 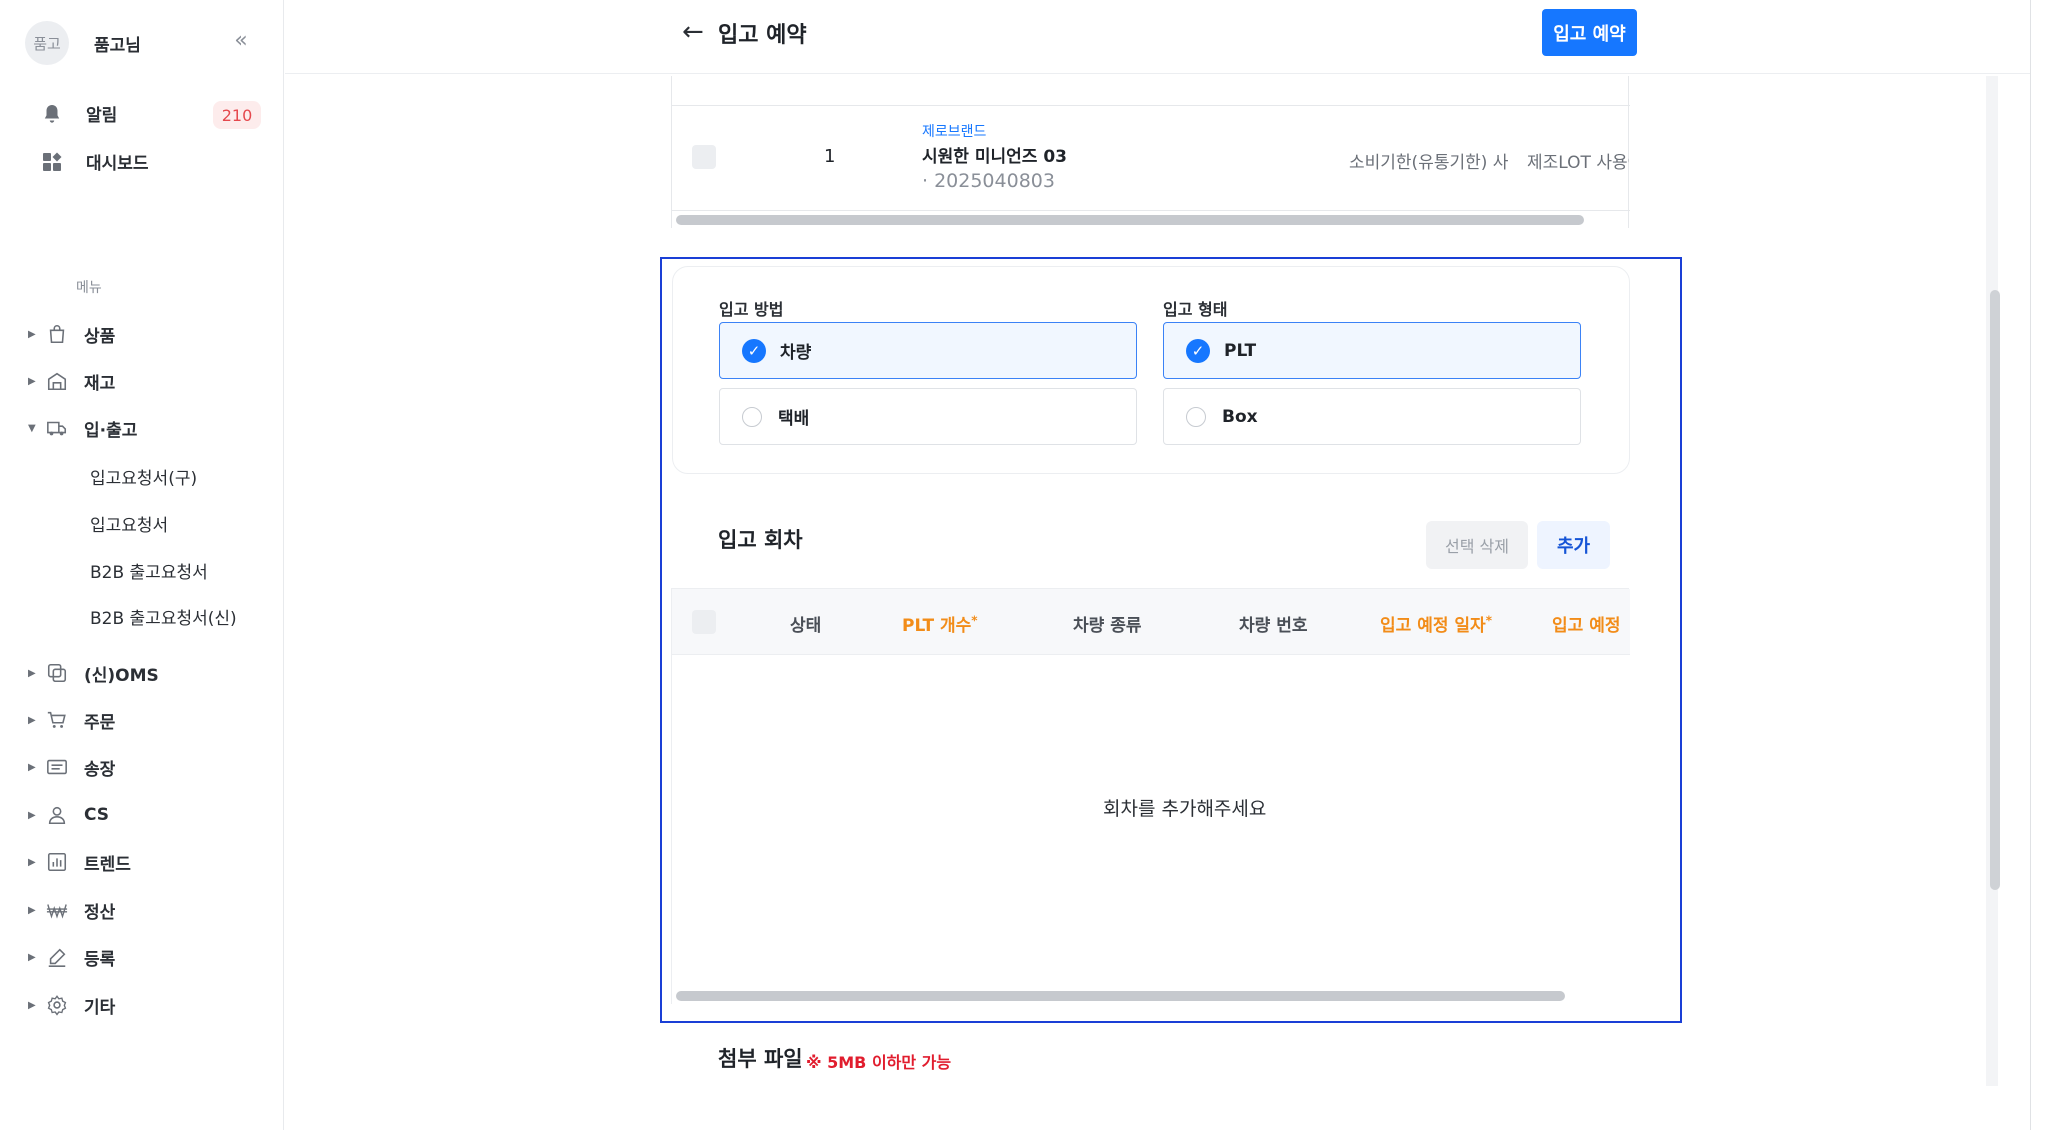 What do you see at coordinates (796, 353) in the screenshot?
I see `option-label: 차량` at bounding box center [796, 353].